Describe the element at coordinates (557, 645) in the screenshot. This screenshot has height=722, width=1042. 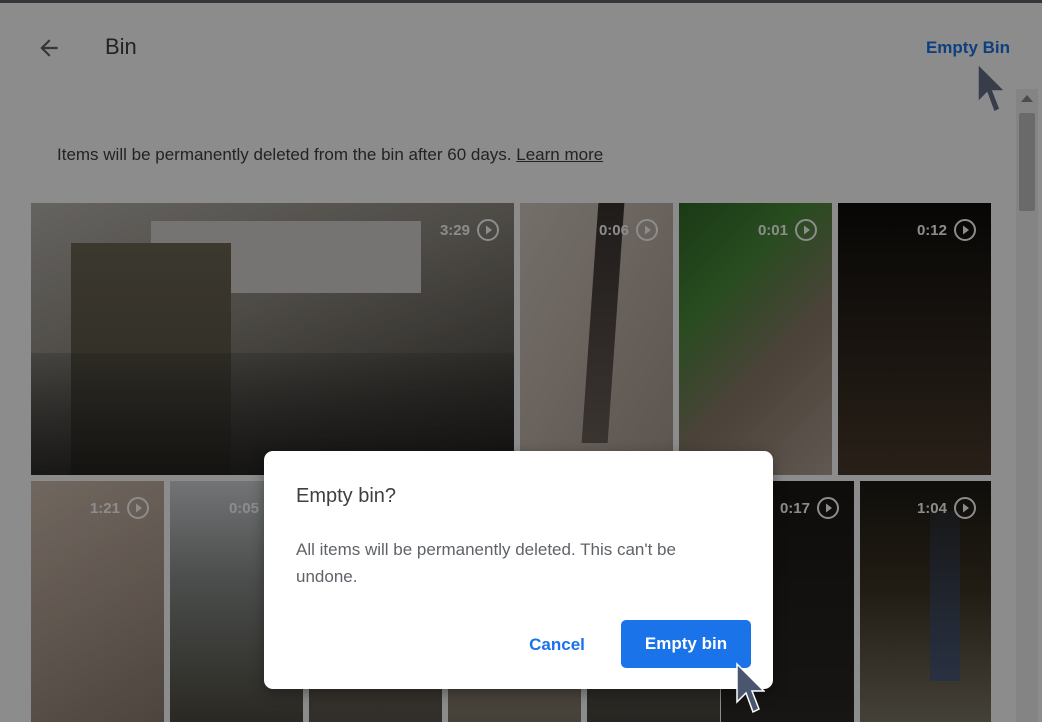
I see `cancel-button: Cancel` at that location.